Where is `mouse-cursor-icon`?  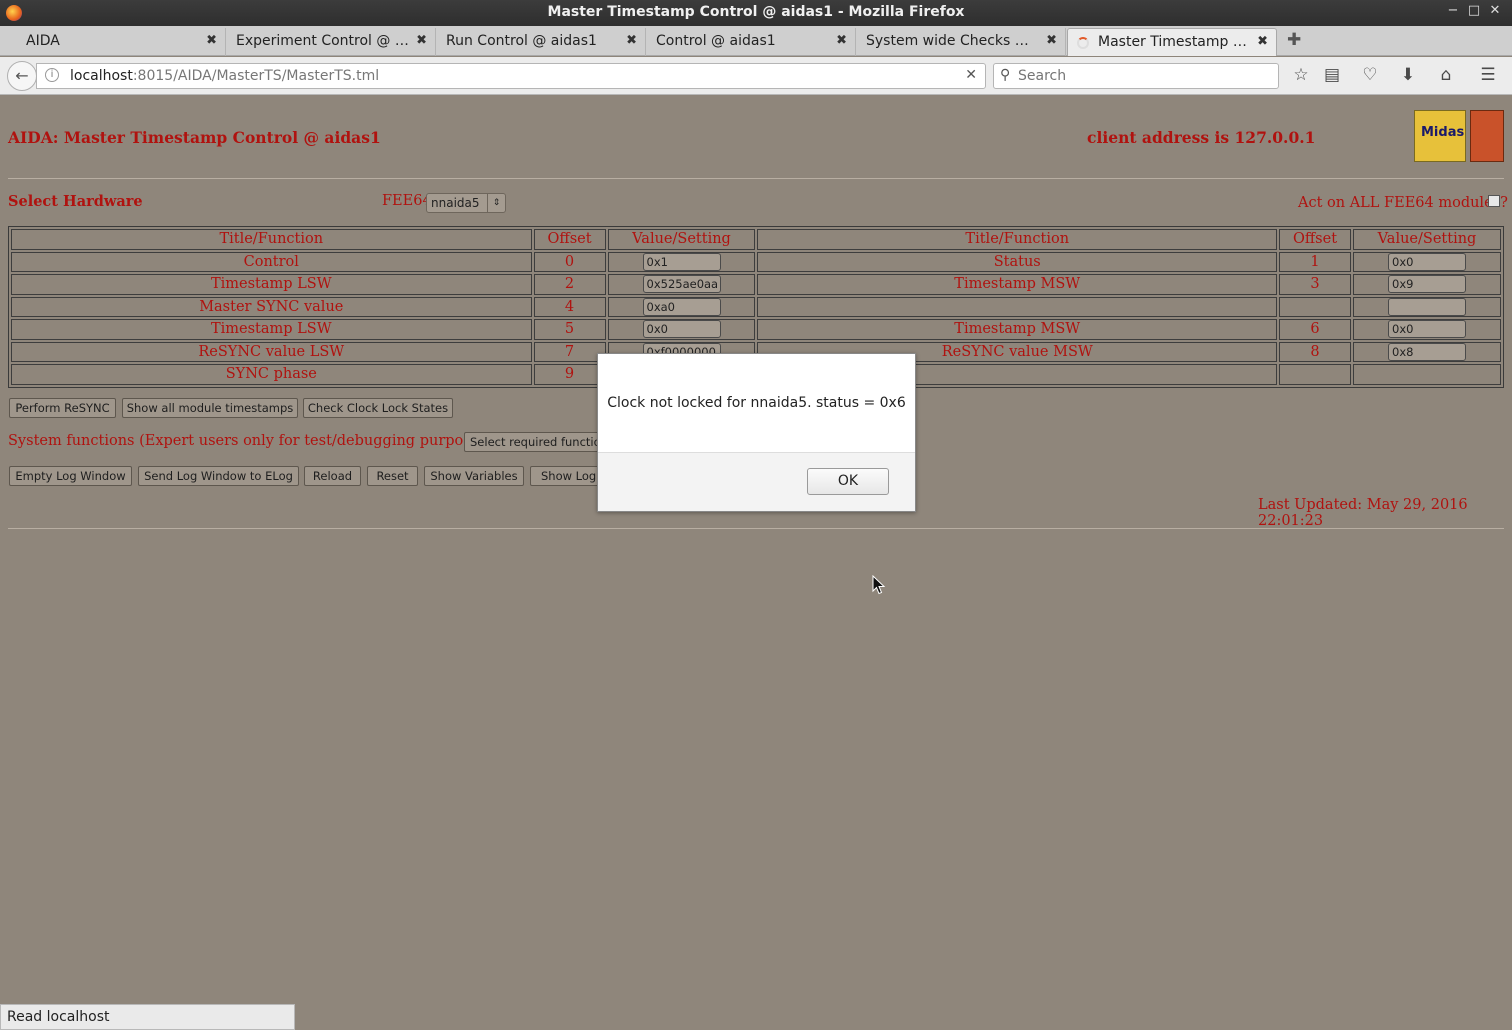
mouse-cursor-icon is located at coordinates (879, 585).